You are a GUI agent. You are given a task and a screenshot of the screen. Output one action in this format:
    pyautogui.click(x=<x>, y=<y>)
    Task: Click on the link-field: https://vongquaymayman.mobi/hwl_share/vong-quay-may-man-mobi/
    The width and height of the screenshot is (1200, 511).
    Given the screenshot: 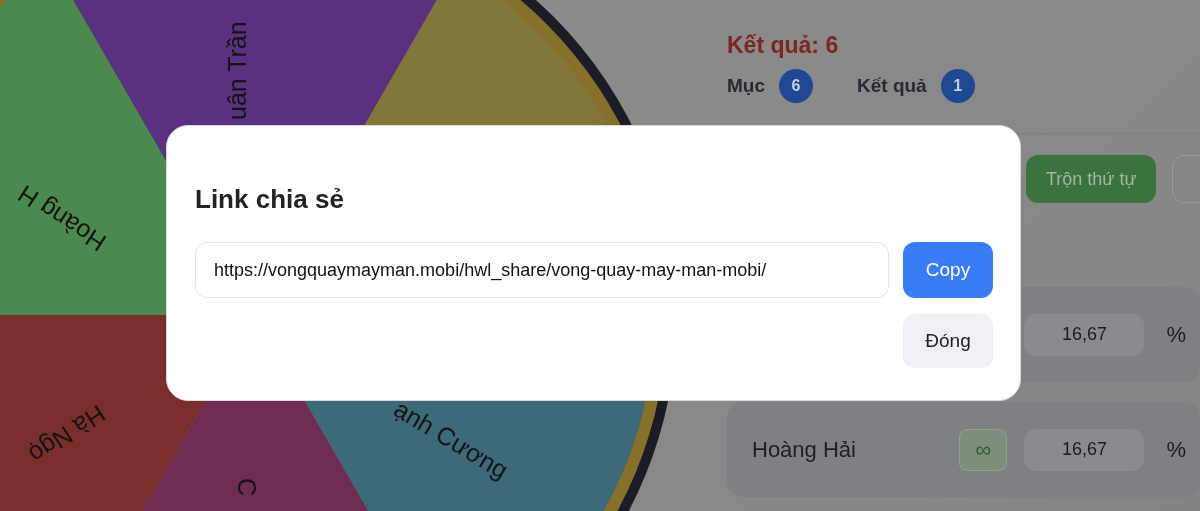 What is the action you would take?
    pyautogui.click(x=542, y=270)
    